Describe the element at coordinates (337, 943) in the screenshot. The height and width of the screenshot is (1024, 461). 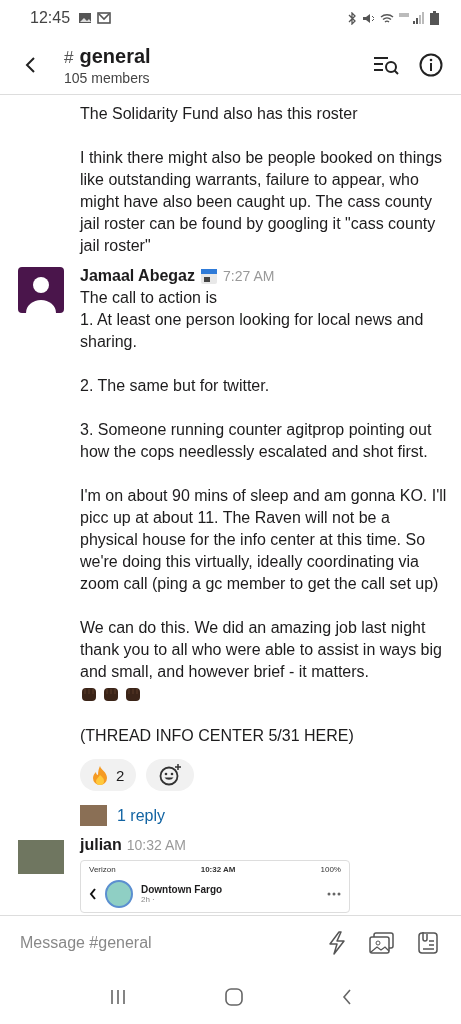
I see `lightning-icon` at that location.